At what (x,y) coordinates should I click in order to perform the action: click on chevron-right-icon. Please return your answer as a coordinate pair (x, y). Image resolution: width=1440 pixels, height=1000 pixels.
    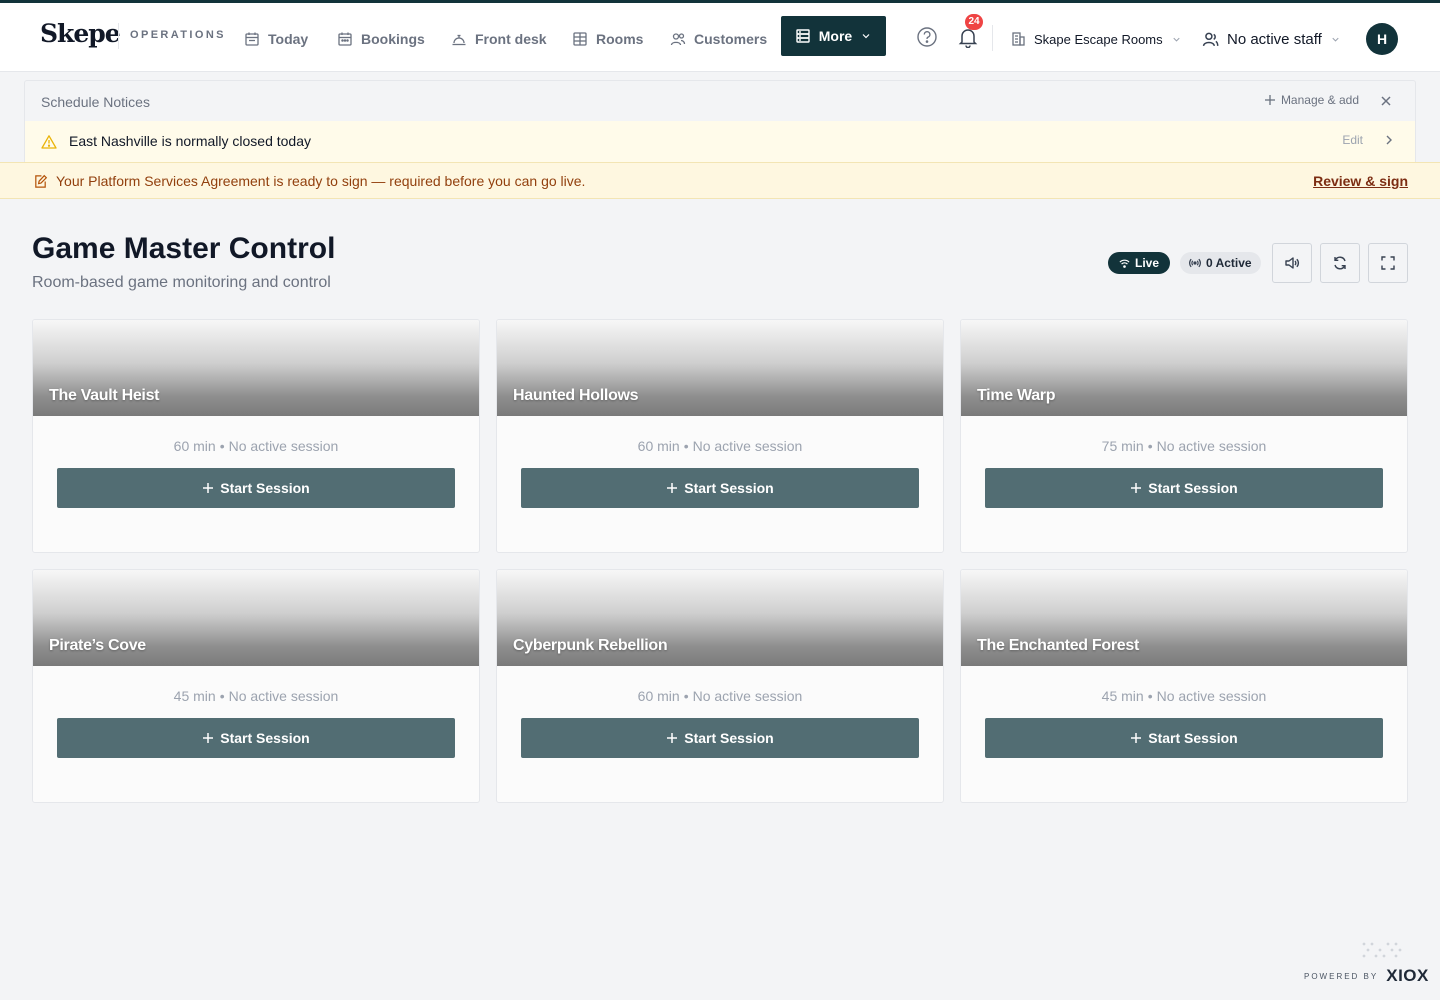
    Looking at the image, I should click on (1389, 140).